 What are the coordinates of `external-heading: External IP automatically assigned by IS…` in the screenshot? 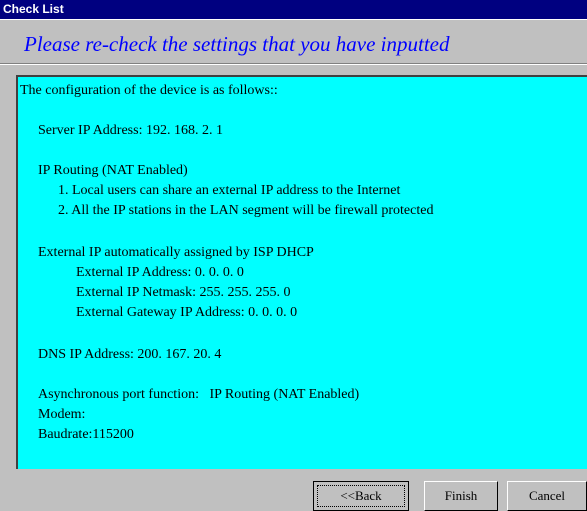 It's located at (176, 252).